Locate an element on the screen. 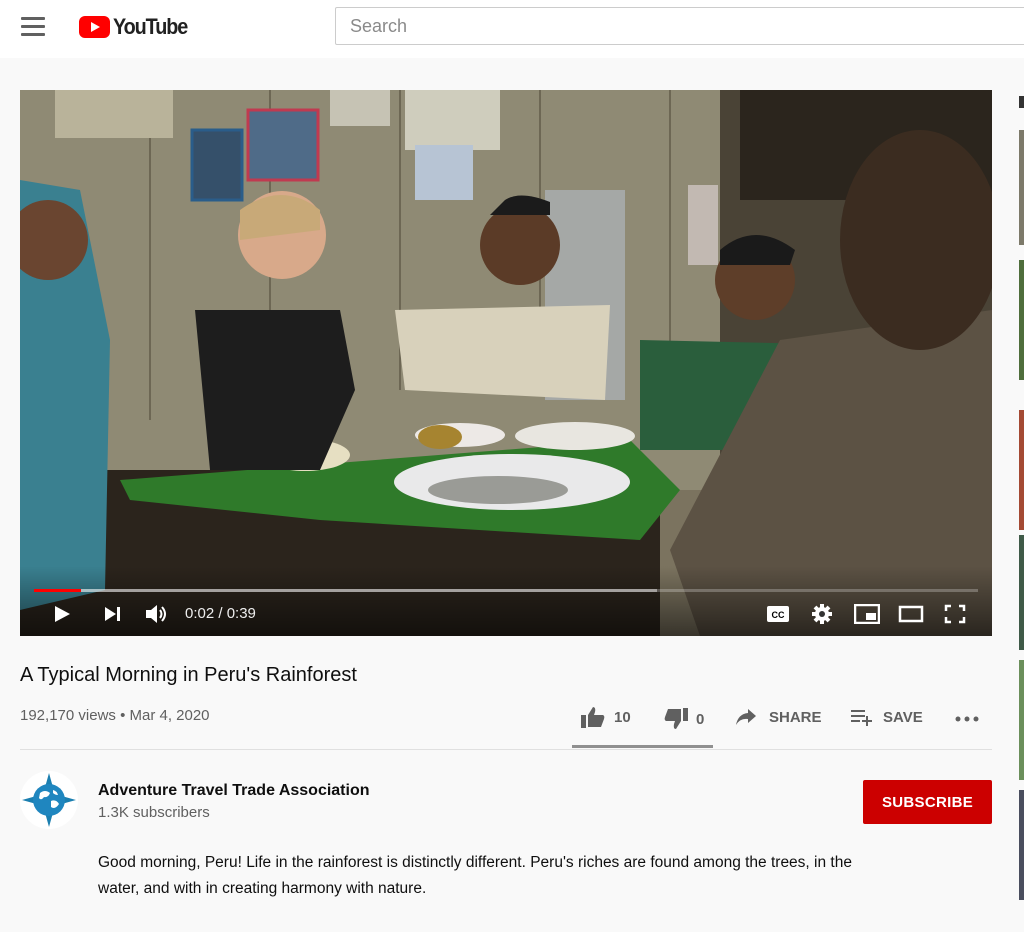 The width and height of the screenshot is (1024, 932). channel-avatar is located at coordinates (49, 800).